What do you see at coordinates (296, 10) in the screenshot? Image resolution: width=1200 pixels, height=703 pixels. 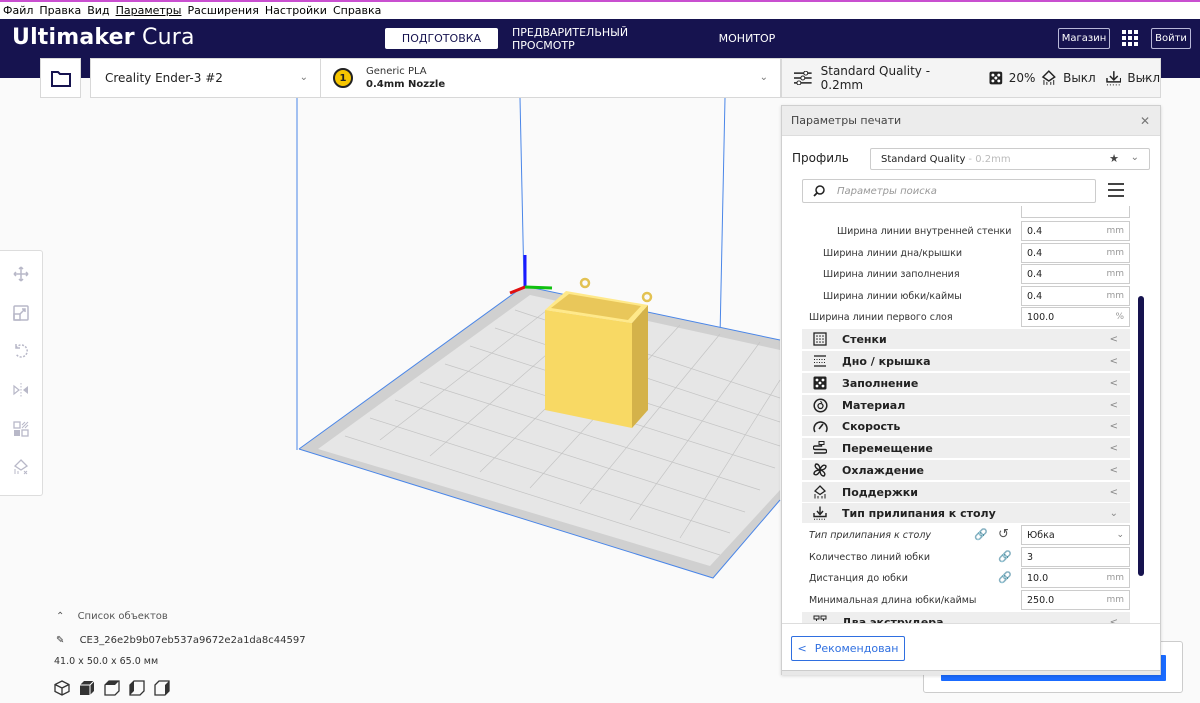 I see `menu-preferences: Настройки` at bounding box center [296, 10].